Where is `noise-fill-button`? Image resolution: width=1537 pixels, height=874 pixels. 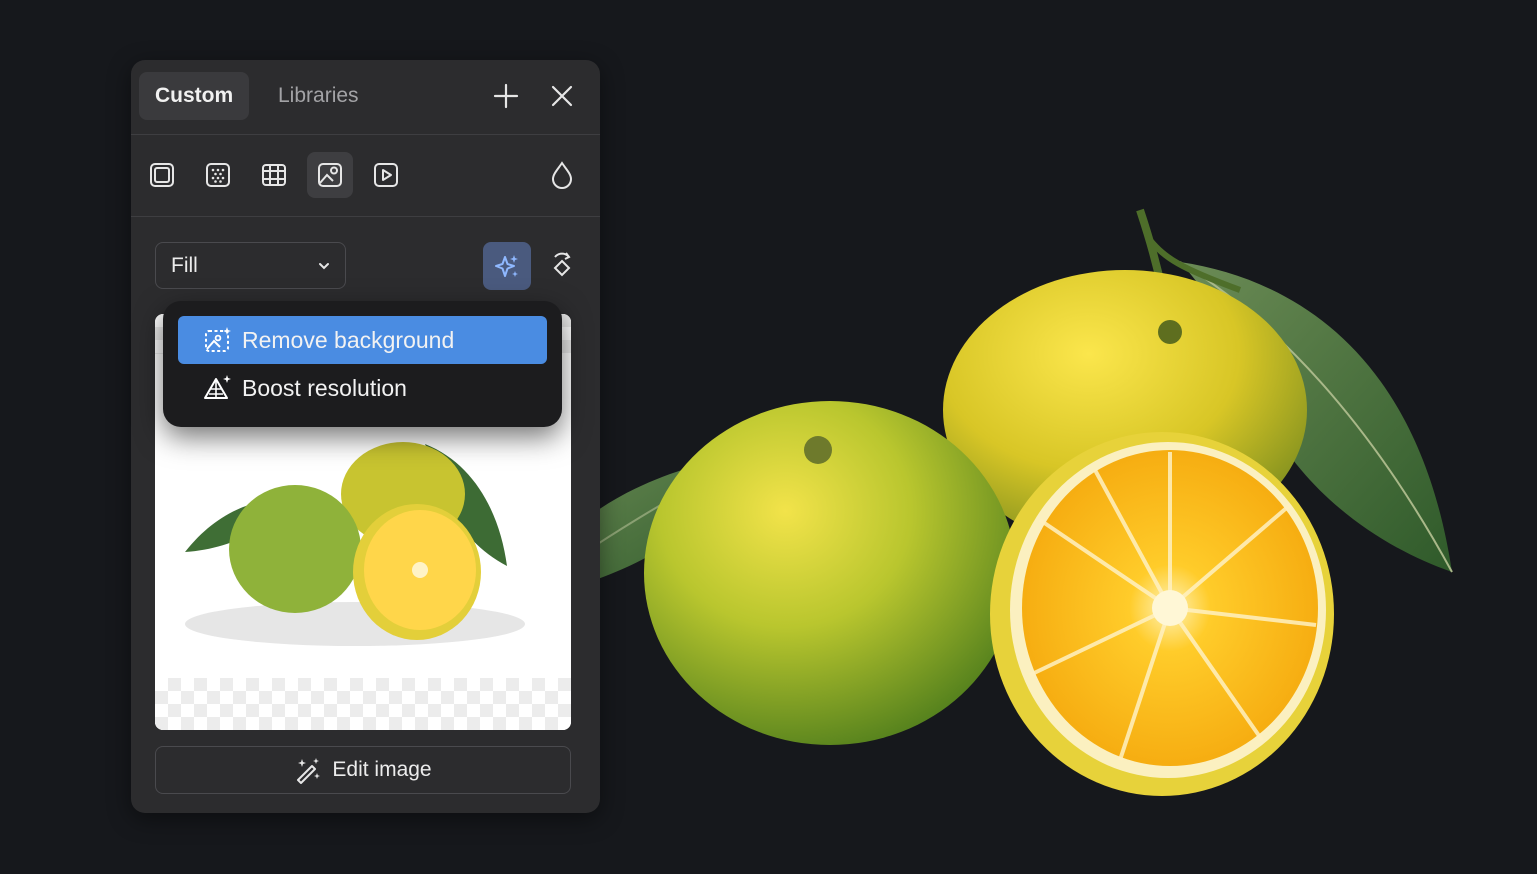 noise-fill-button is located at coordinates (218, 175).